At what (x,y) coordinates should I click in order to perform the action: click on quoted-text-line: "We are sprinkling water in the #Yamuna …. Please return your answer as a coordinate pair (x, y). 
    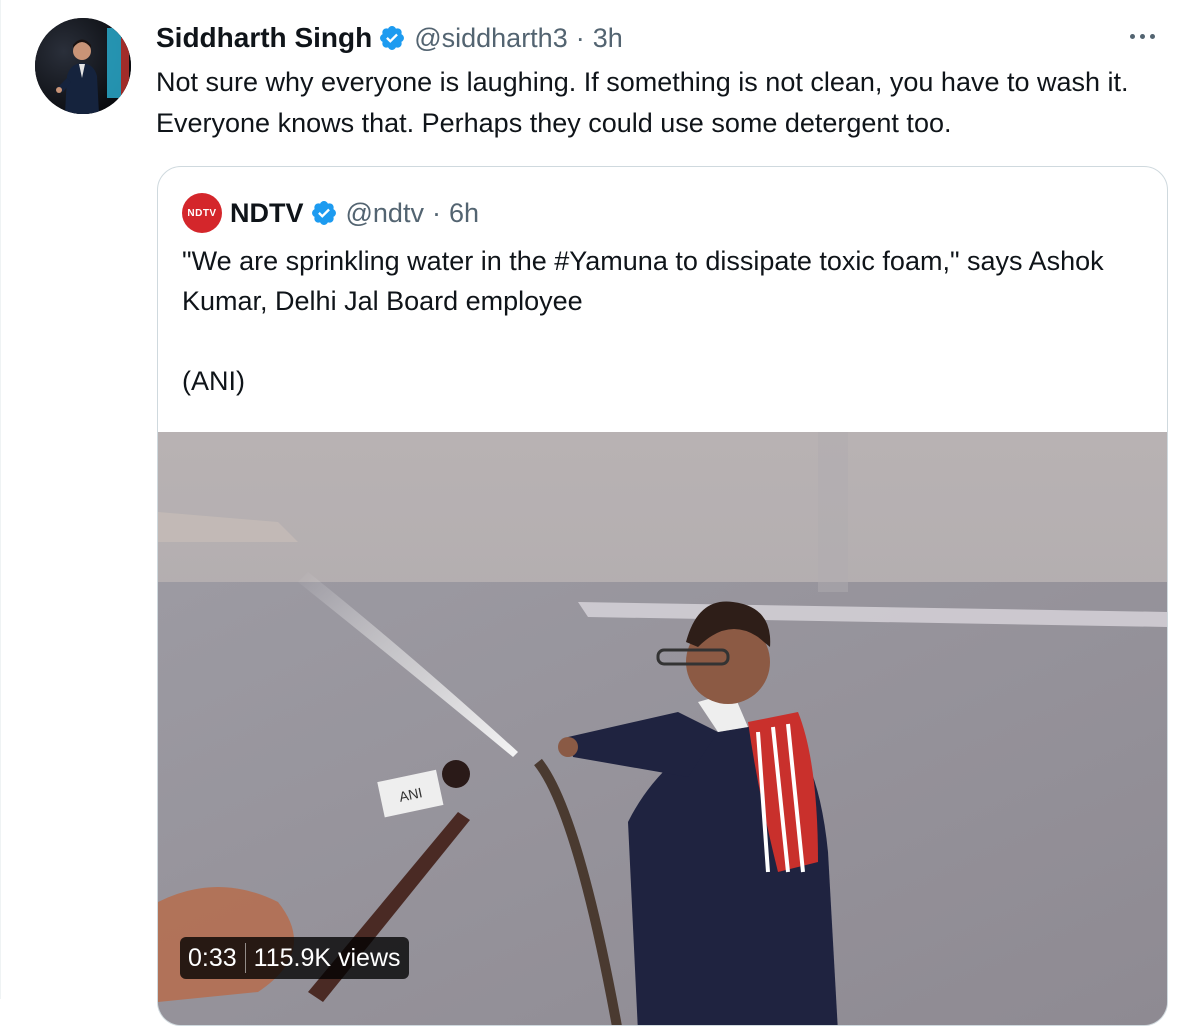
    Looking at the image, I should click on (643, 281).